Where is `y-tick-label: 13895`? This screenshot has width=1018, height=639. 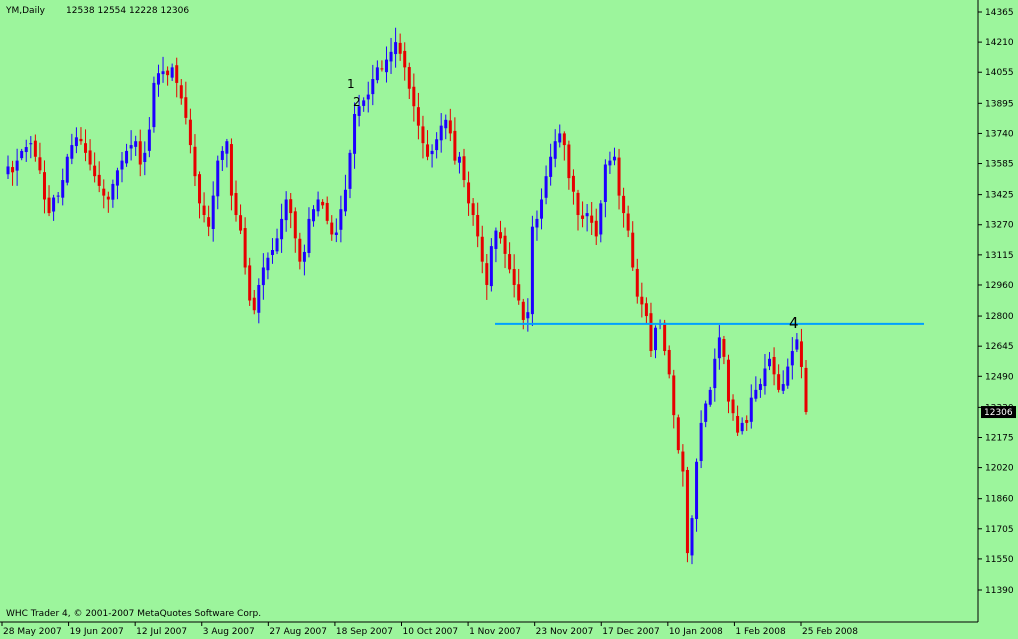
y-tick-label: 13895 is located at coordinates (999, 104).